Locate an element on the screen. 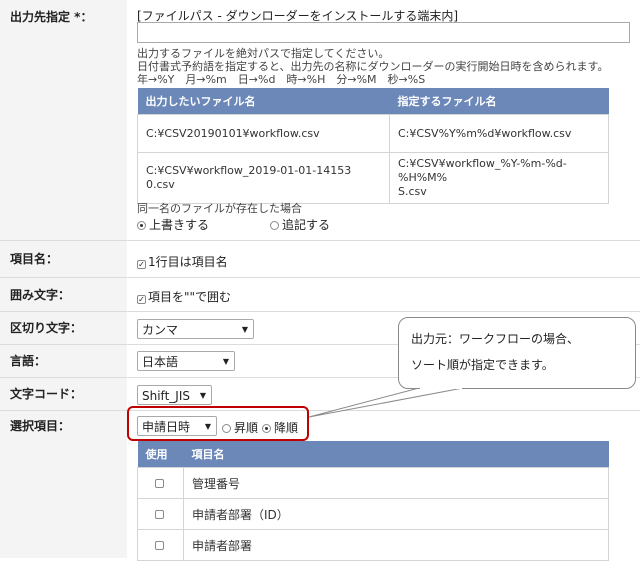 This screenshot has width=640, height=561. table-cell: C:¥CSV¥workflow_%Y-%m-%d-%H%M% S.csv is located at coordinates (499, 178).